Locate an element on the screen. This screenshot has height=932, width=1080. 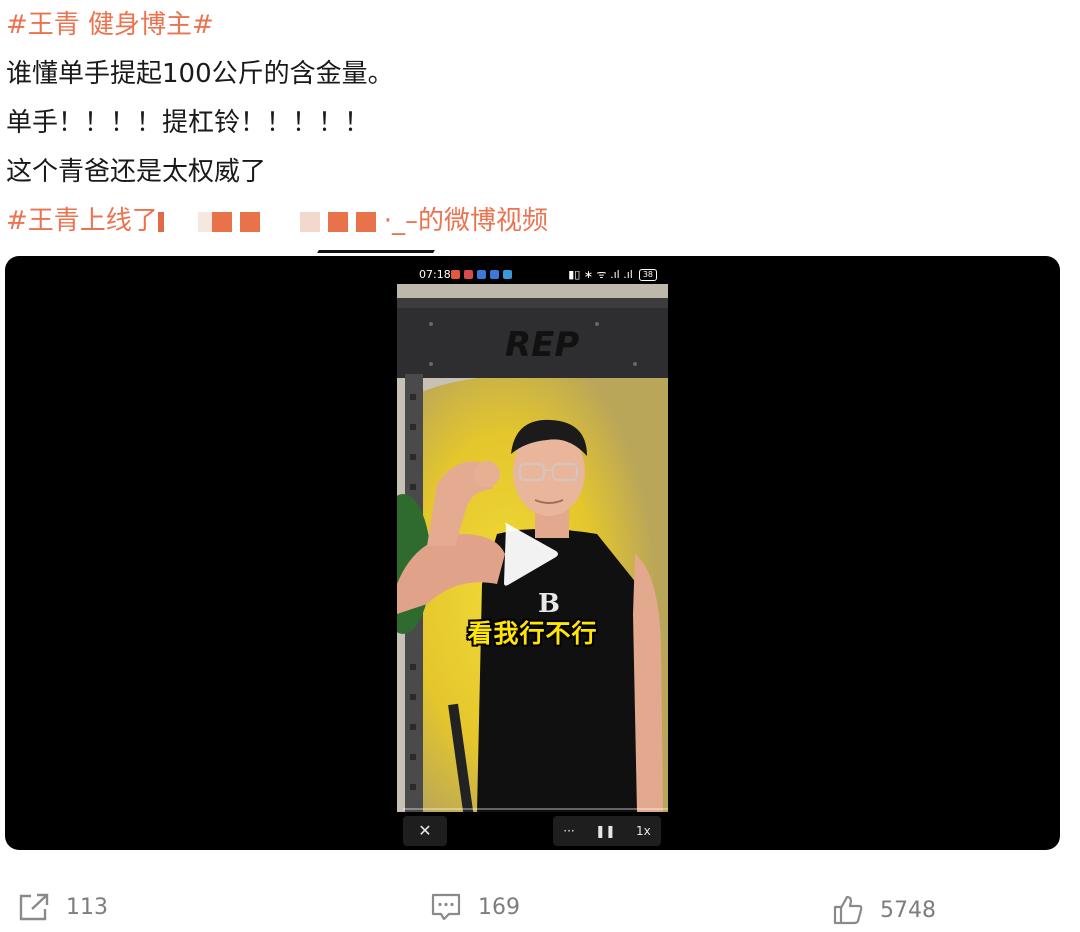
video-link-suffix: ·_–的微博视频 is located at coordinates (466, 221).